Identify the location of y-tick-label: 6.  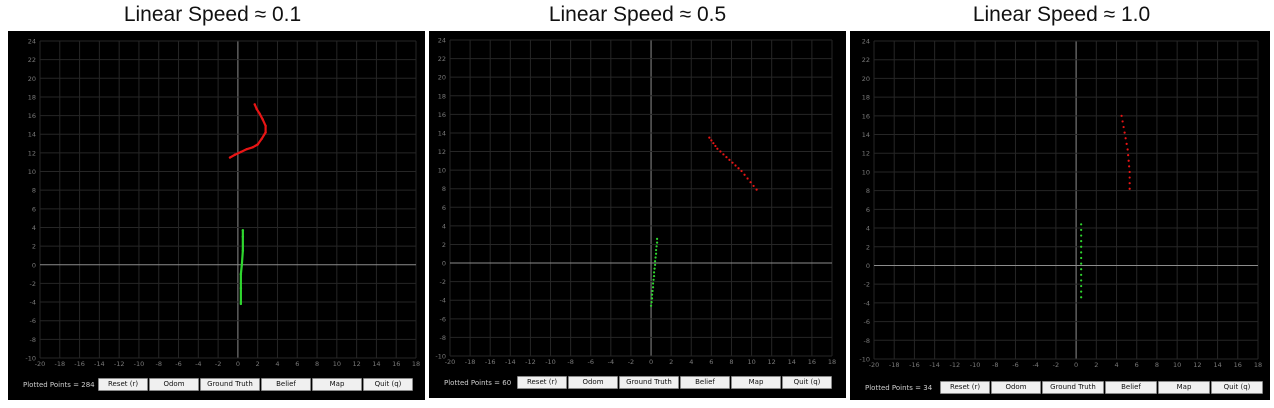
(868, 210).